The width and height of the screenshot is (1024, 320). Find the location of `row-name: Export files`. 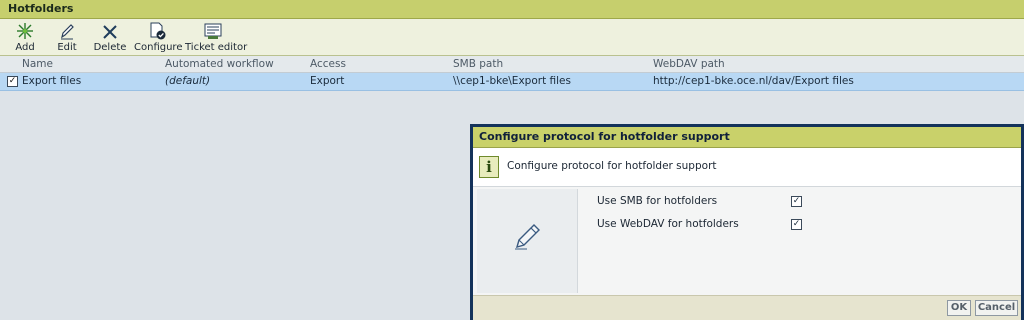

row-name: Export files is located at coordinates (52, 81).